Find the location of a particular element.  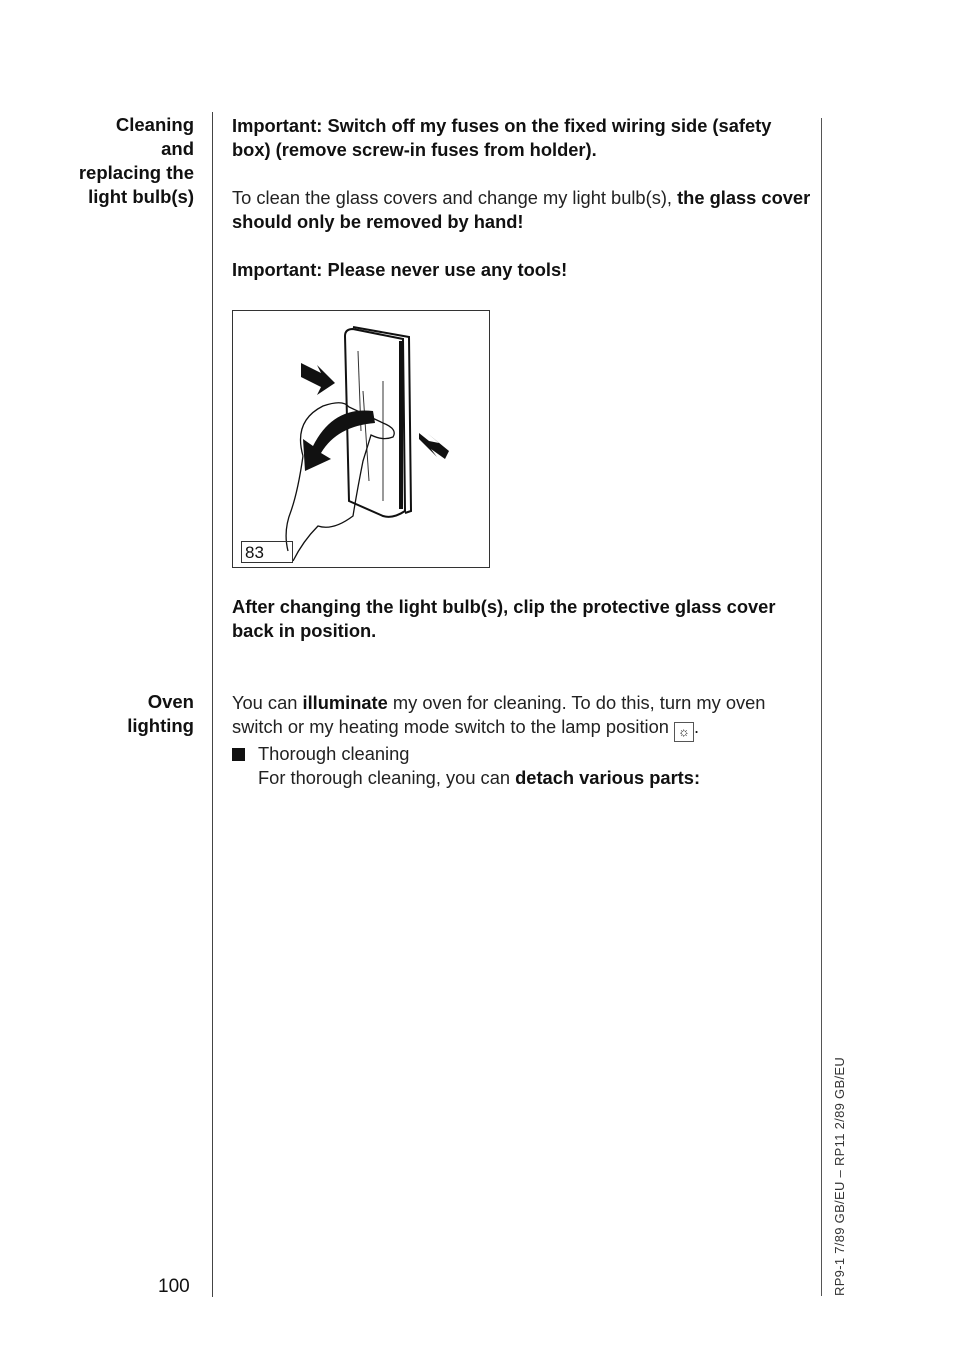

heading-line: light bulb(s) is located at coordinates (141, 196).